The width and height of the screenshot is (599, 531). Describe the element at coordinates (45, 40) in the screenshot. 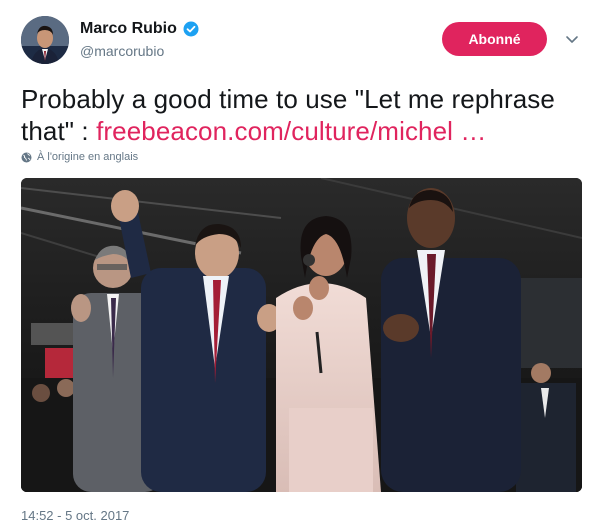

I see `avatar` at that location.